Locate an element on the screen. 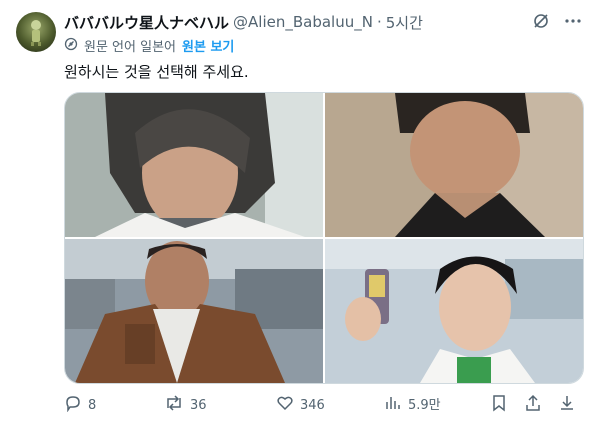 This screenshot has width=598, height=428. more-icon is located at coordinates (573, 23).